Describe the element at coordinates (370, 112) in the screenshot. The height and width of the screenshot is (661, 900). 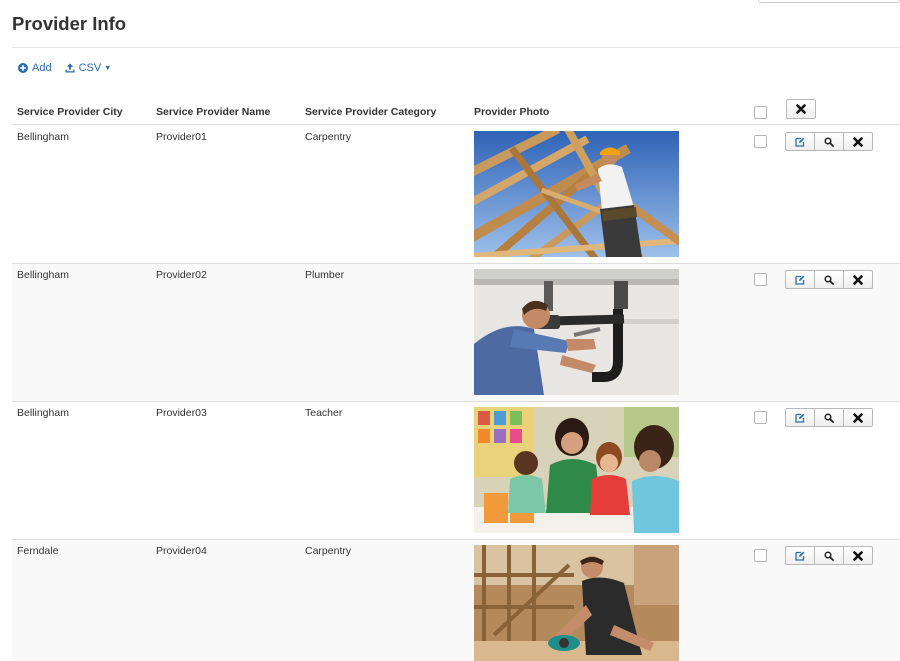
I see `column-header-category: Service Provider Category` at that location.